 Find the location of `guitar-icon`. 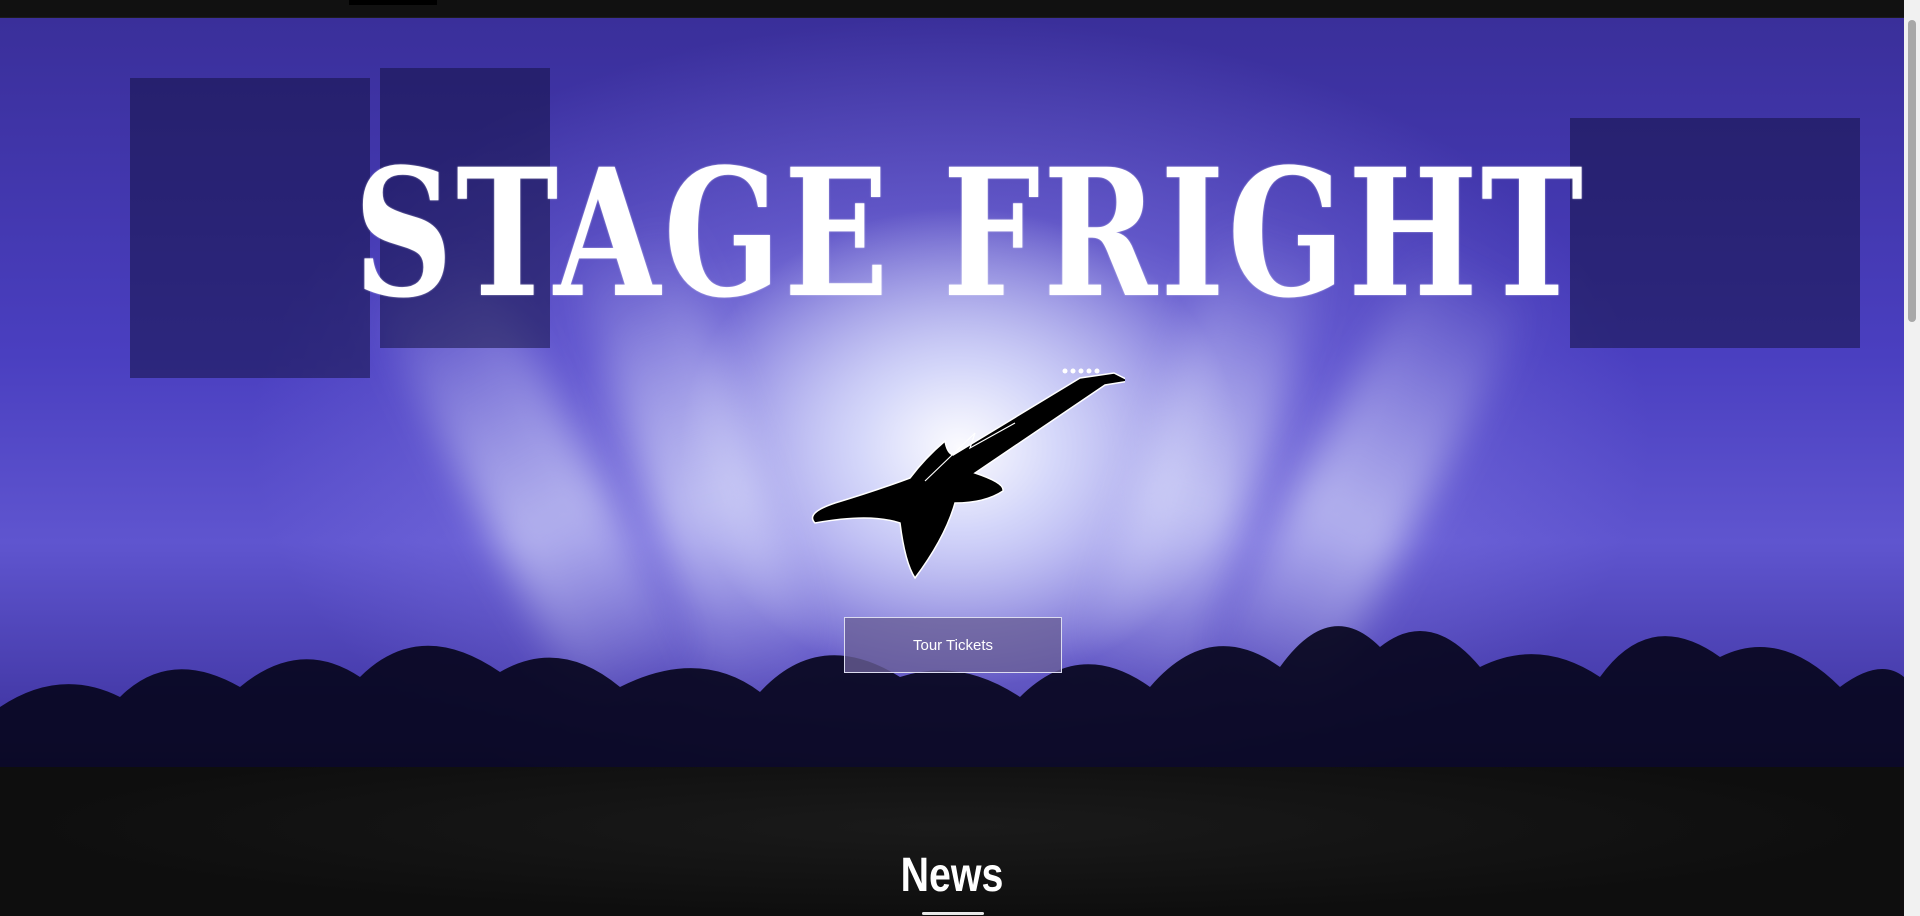

guitar-icon is located at coordinates (968, 474).